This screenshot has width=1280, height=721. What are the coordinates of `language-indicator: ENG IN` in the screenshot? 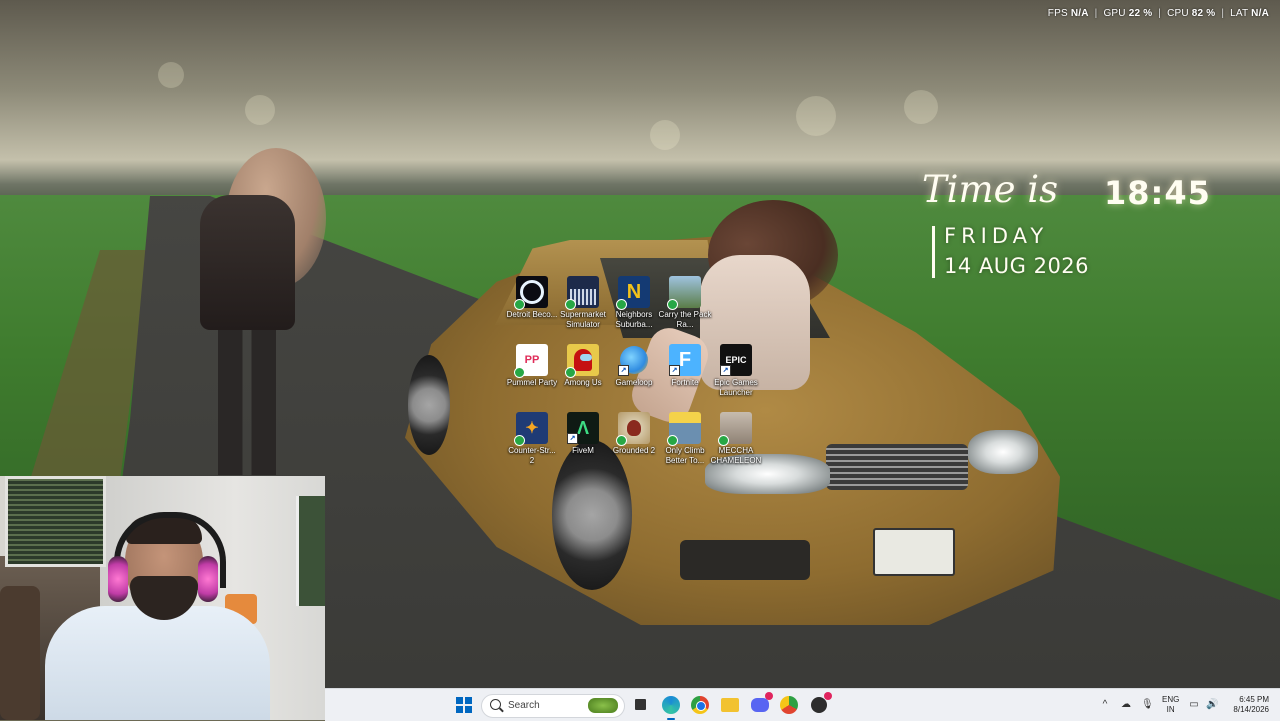 It's located at (1170, 705).